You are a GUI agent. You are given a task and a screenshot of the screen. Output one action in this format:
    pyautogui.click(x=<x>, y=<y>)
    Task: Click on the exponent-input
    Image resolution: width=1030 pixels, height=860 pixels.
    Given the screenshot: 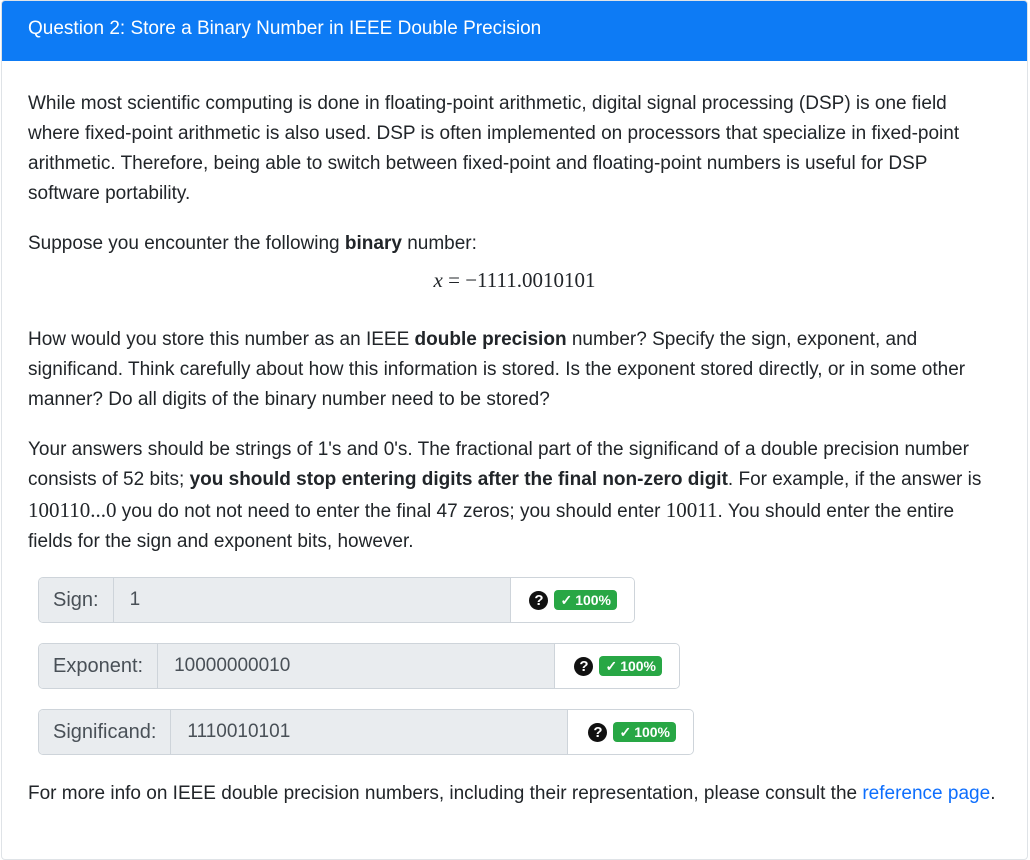 What is the action you would take?
    pyautogui.click(x=356, y=666)
    